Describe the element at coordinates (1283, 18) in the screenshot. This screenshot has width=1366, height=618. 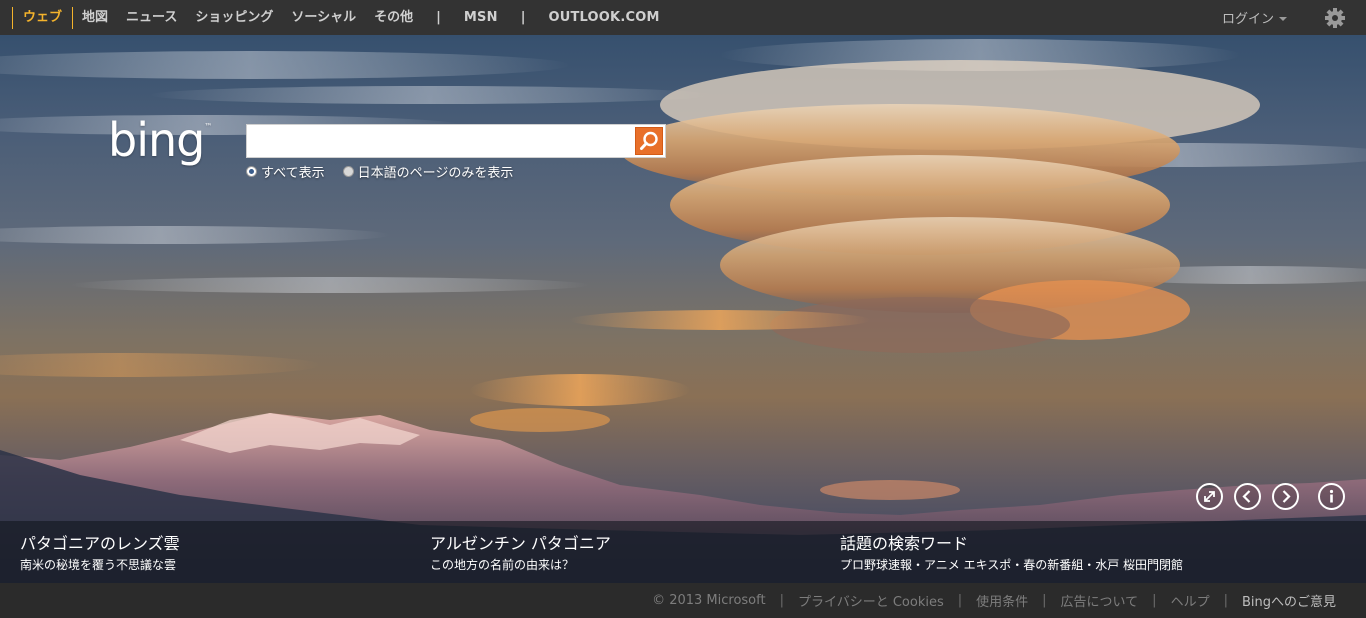
I see `chevron-down-icon` at that location.